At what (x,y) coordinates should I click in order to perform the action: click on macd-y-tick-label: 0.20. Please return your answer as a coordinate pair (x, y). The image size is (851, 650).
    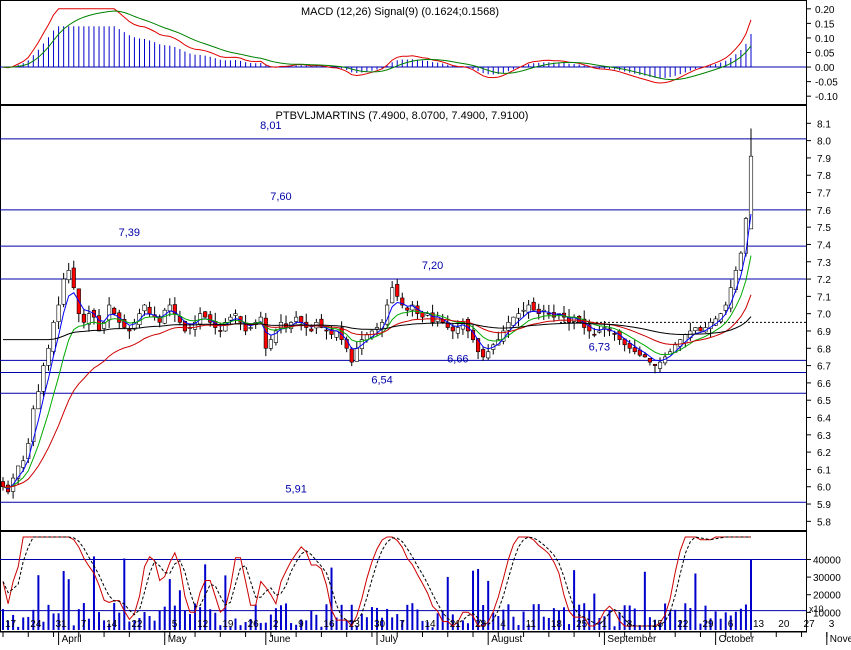
    Looking at the image, I should click on (825, 10).